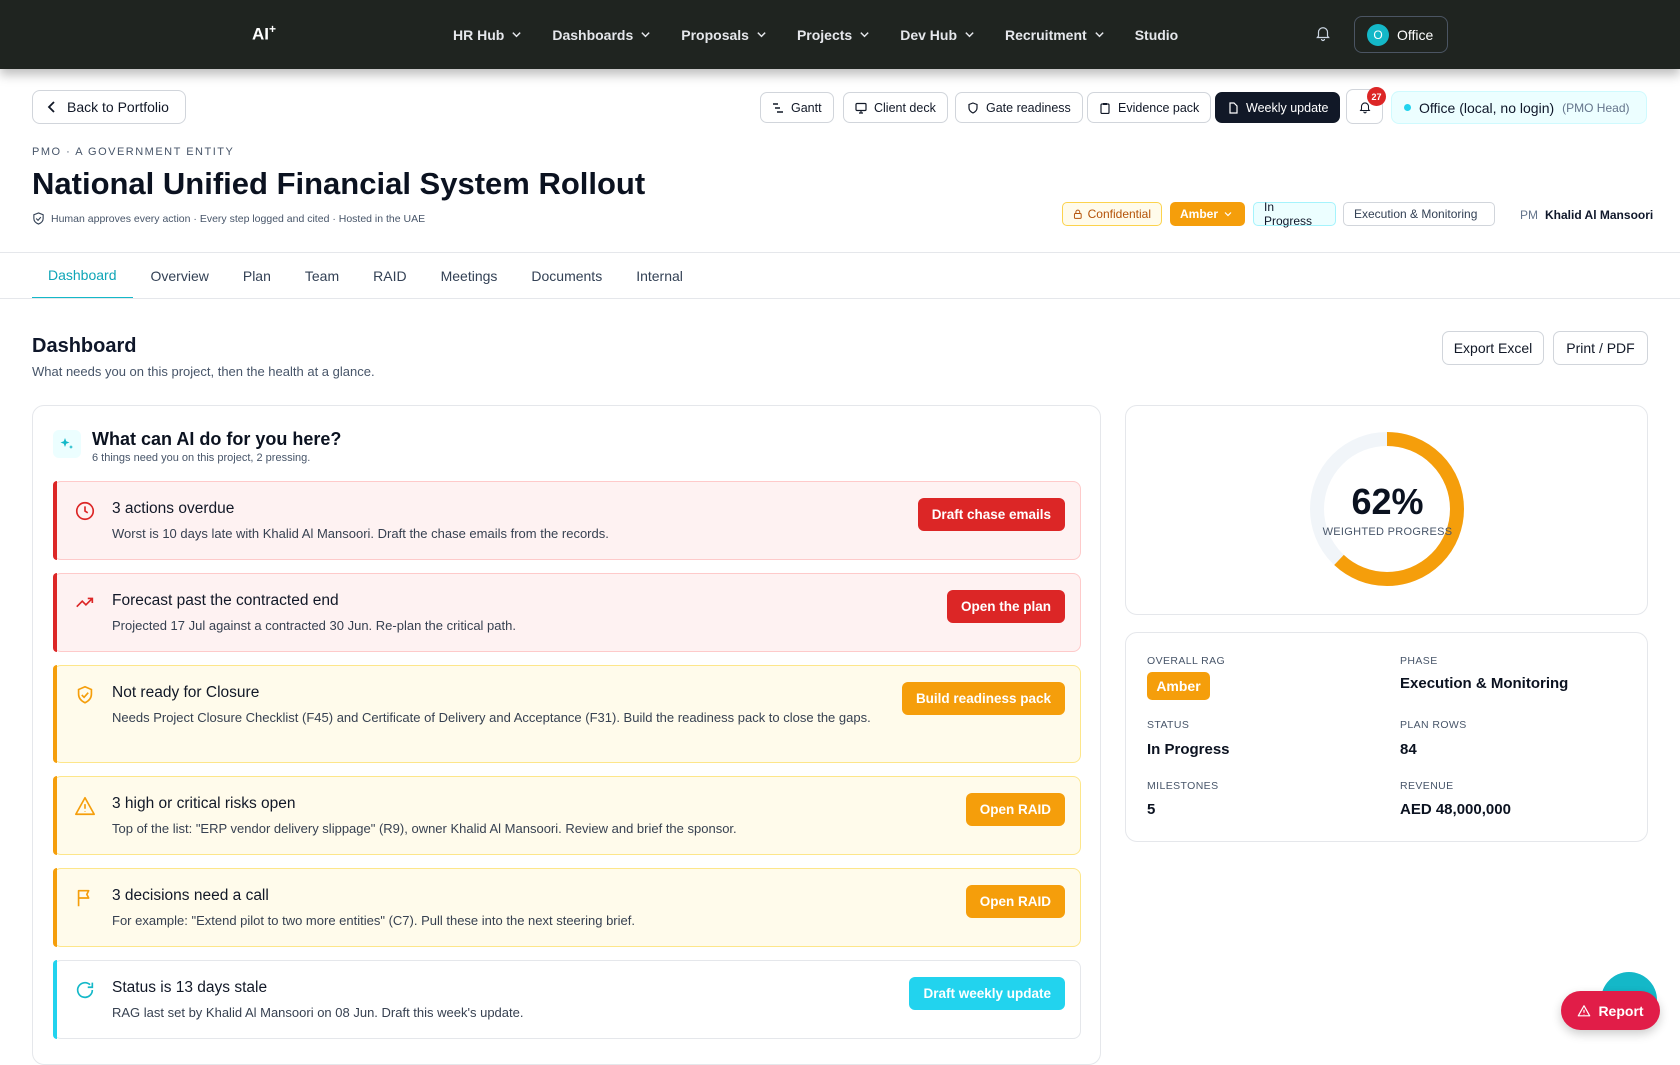  What do you see at coordinates (190, 987) in the screenshot?
I see `action-title: Status is 13 days stale` at bounding box center [190, 987].